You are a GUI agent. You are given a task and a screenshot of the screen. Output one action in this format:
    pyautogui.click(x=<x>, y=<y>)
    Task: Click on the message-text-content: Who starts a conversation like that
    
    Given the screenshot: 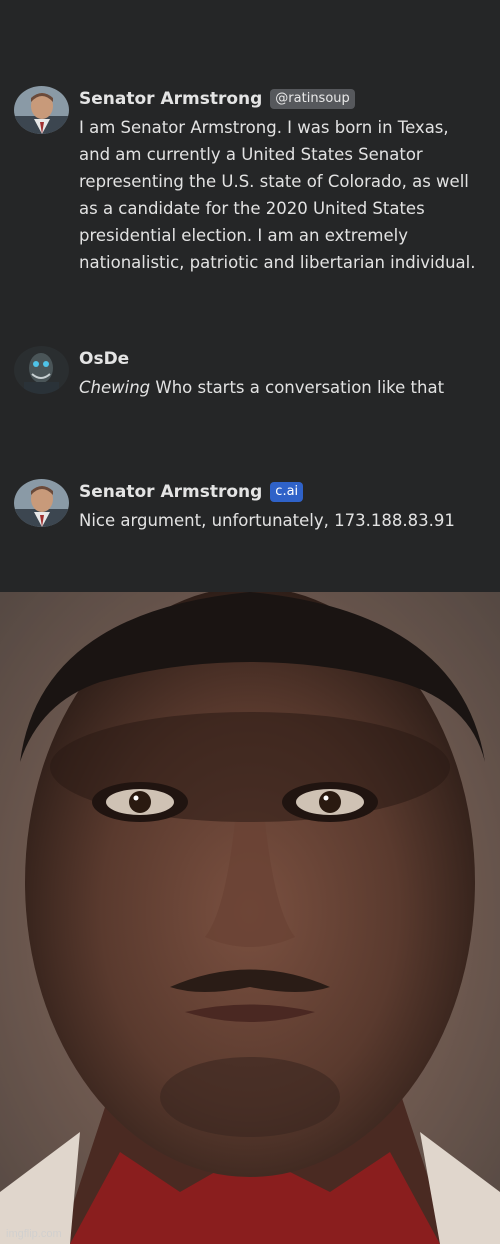 What is the action you would take?
    pyautogui.click(x=297, y=387)
    